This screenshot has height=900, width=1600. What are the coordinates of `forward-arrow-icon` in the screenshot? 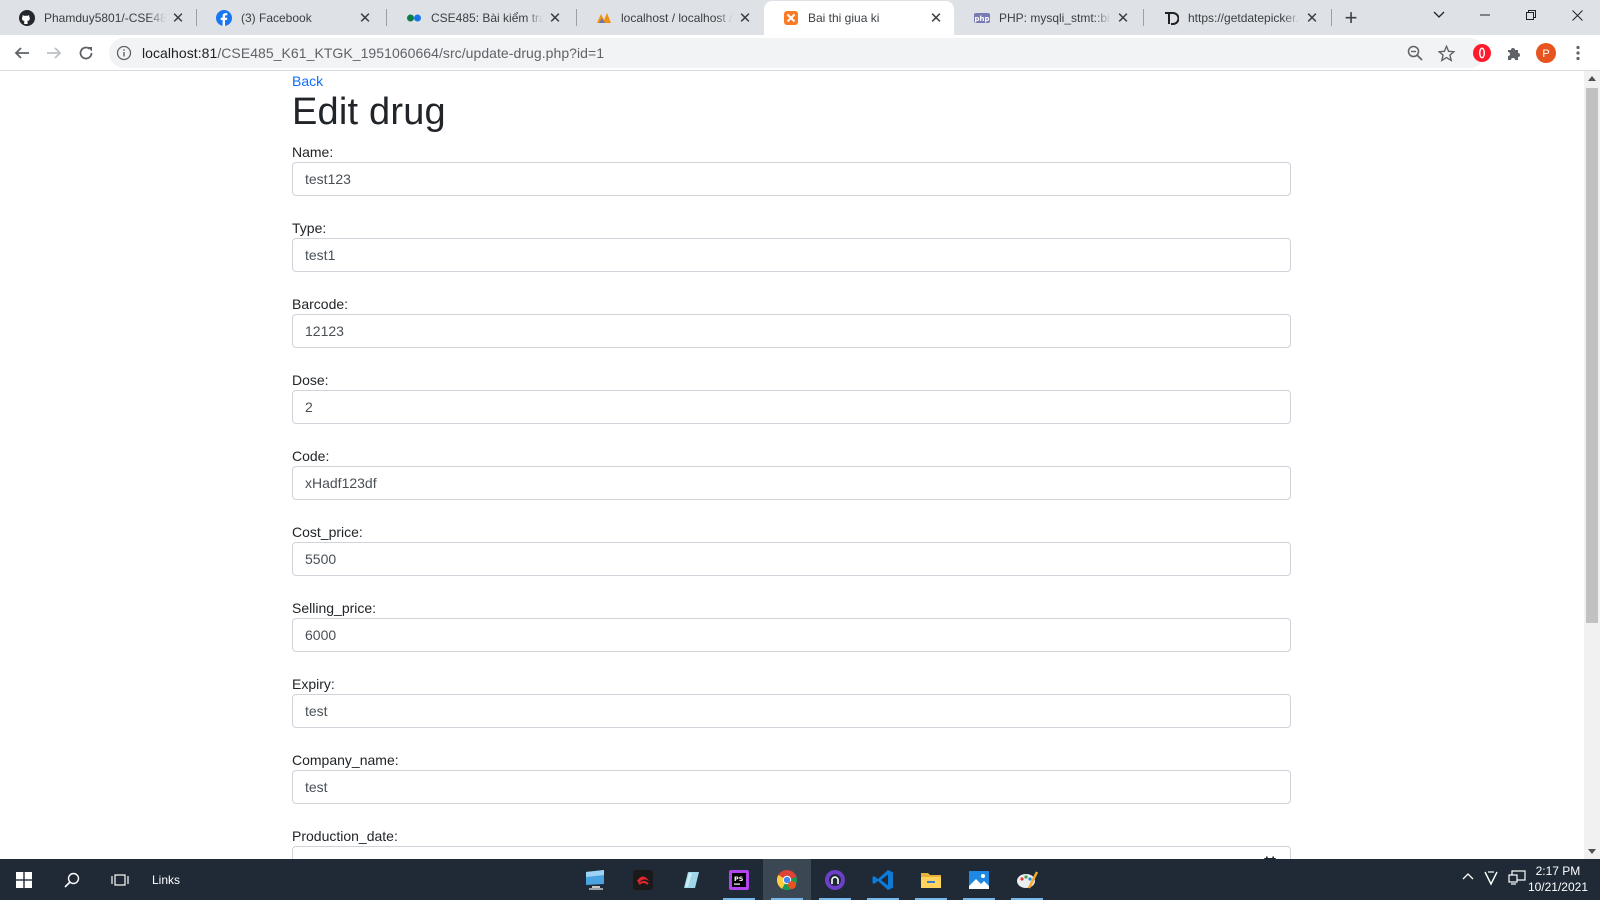 It's located at (54, 53).